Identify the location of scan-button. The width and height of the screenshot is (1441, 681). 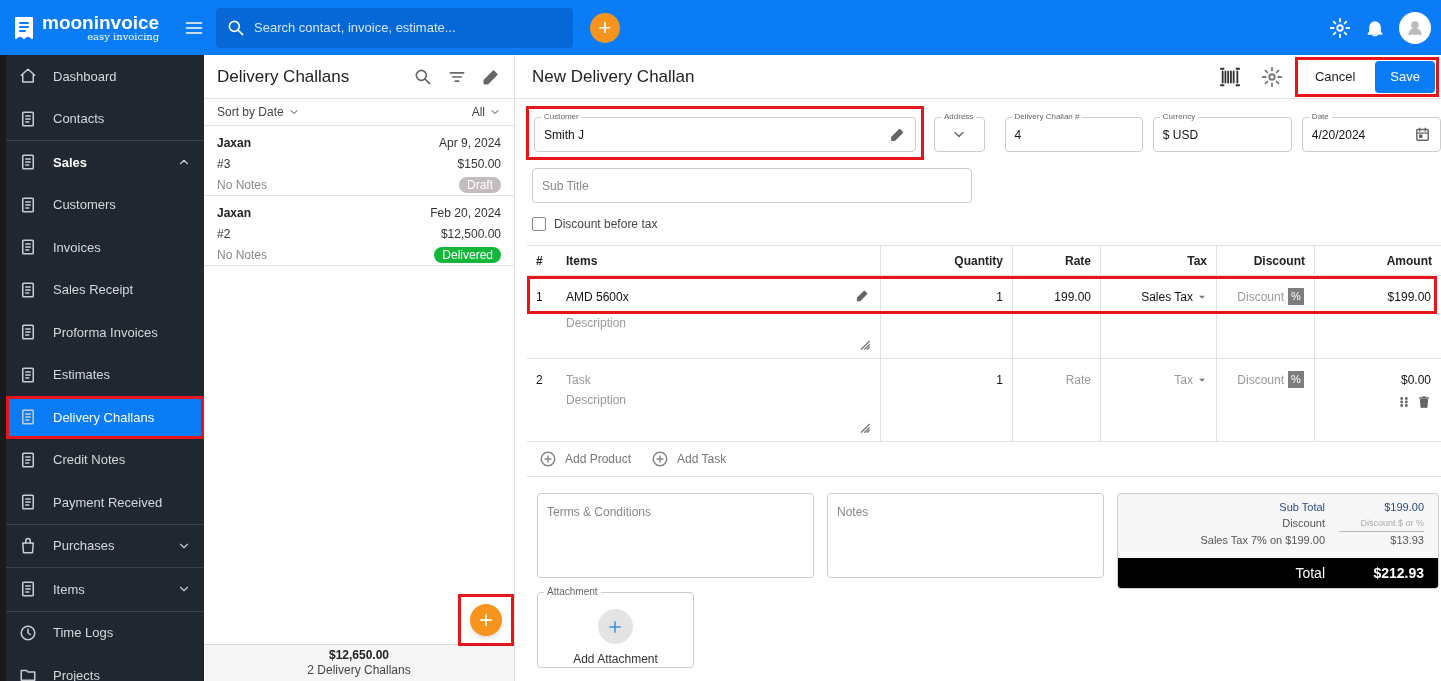
(1229, 76).